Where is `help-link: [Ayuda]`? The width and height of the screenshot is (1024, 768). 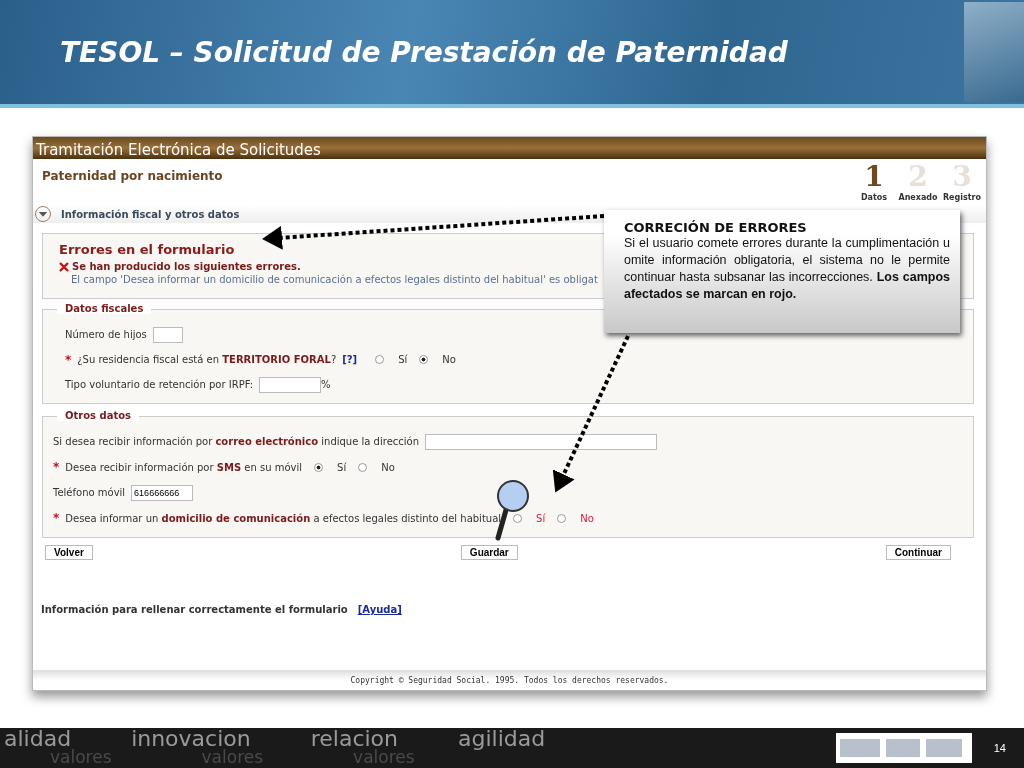
help-link: [Ayuda] is located at coordinates (379, 609).